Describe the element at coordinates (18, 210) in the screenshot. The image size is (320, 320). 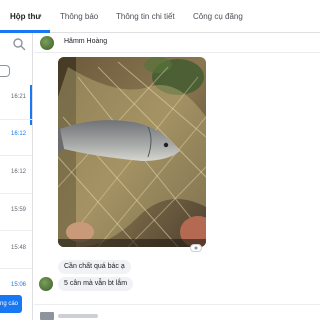
I see `conversation-time: 15:59` at that location.